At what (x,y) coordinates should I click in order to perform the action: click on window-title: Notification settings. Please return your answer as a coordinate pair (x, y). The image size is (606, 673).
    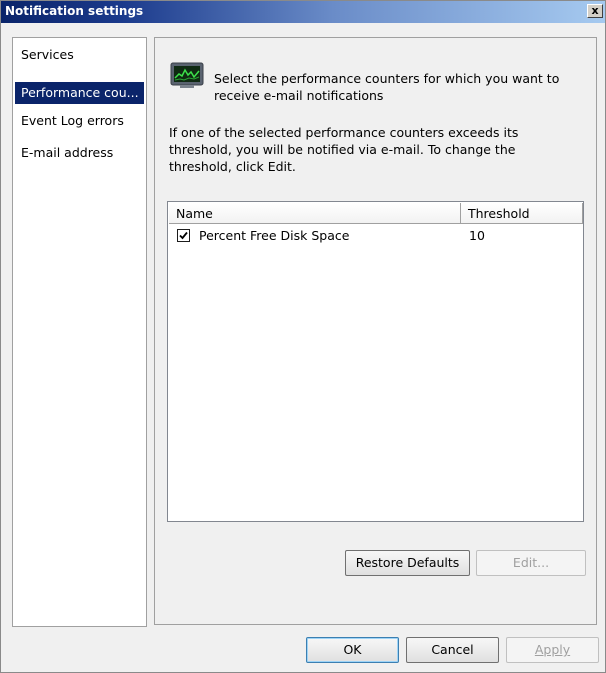
    Looking at the image, I should click on (74, 11).